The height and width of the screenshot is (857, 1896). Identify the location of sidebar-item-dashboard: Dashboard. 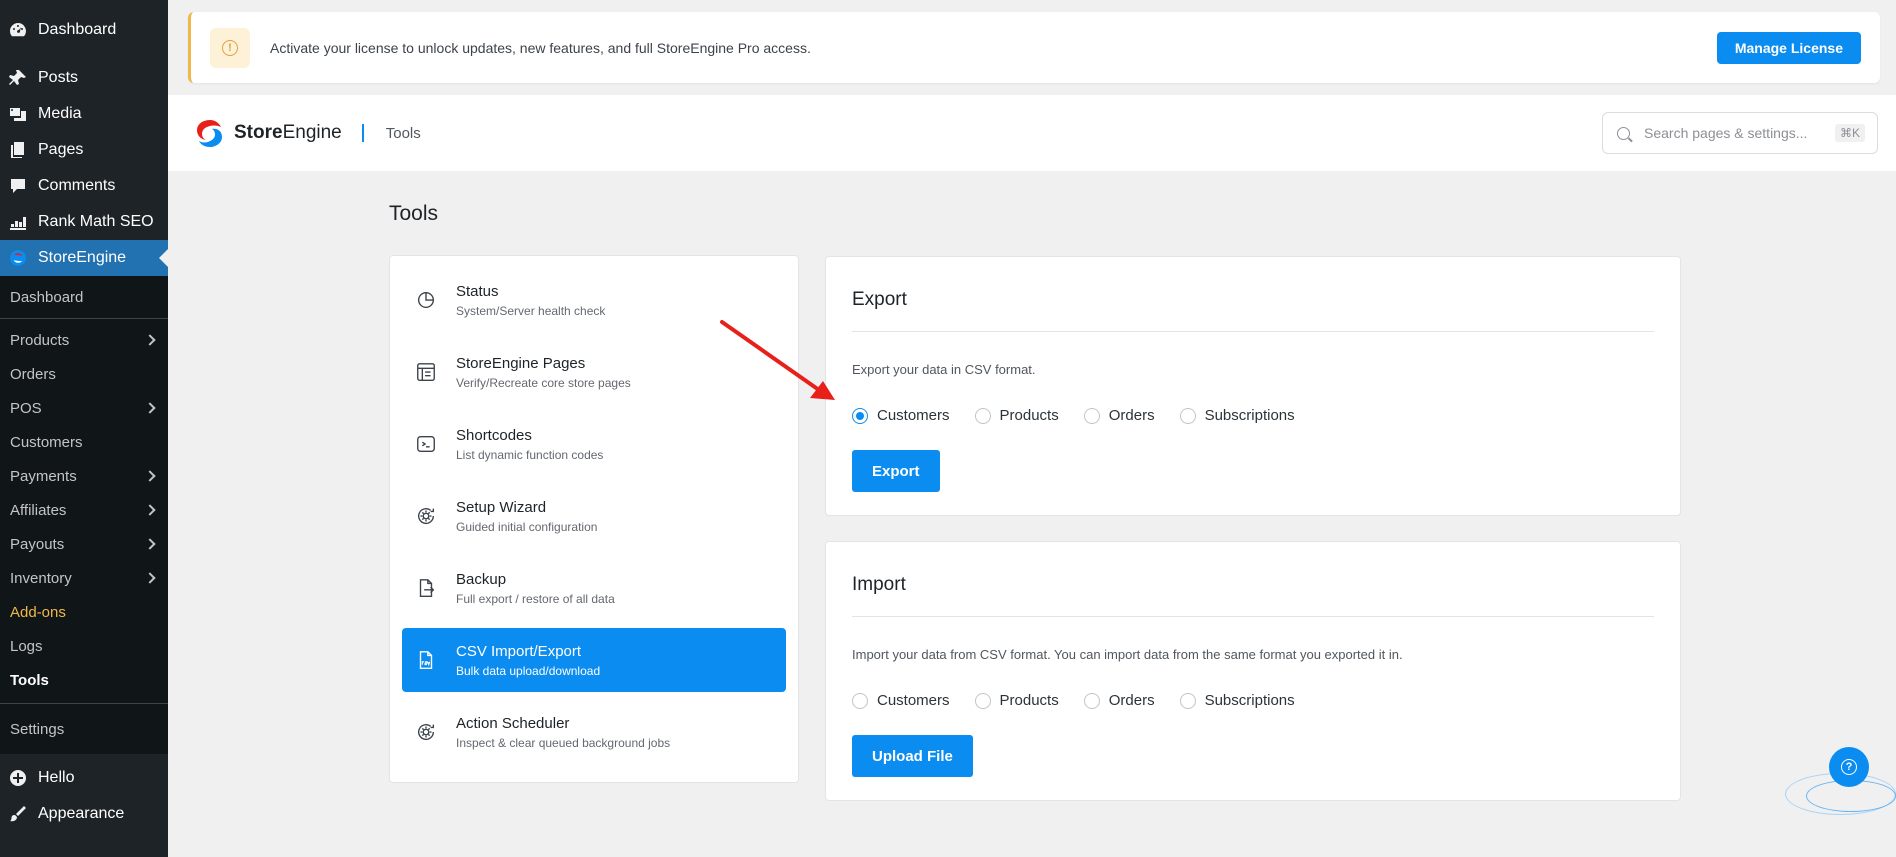
(84, 30).